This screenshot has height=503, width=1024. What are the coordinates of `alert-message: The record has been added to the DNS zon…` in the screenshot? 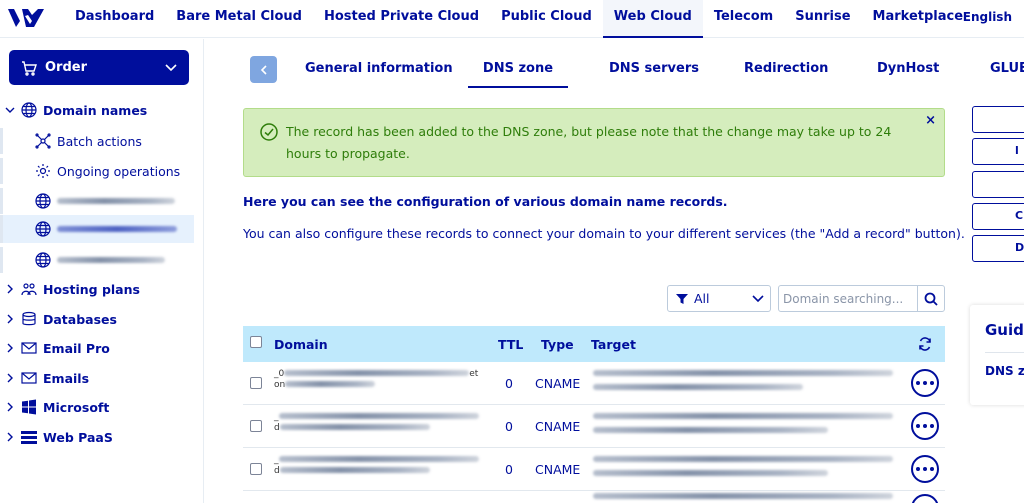 It's located at (589, 142).